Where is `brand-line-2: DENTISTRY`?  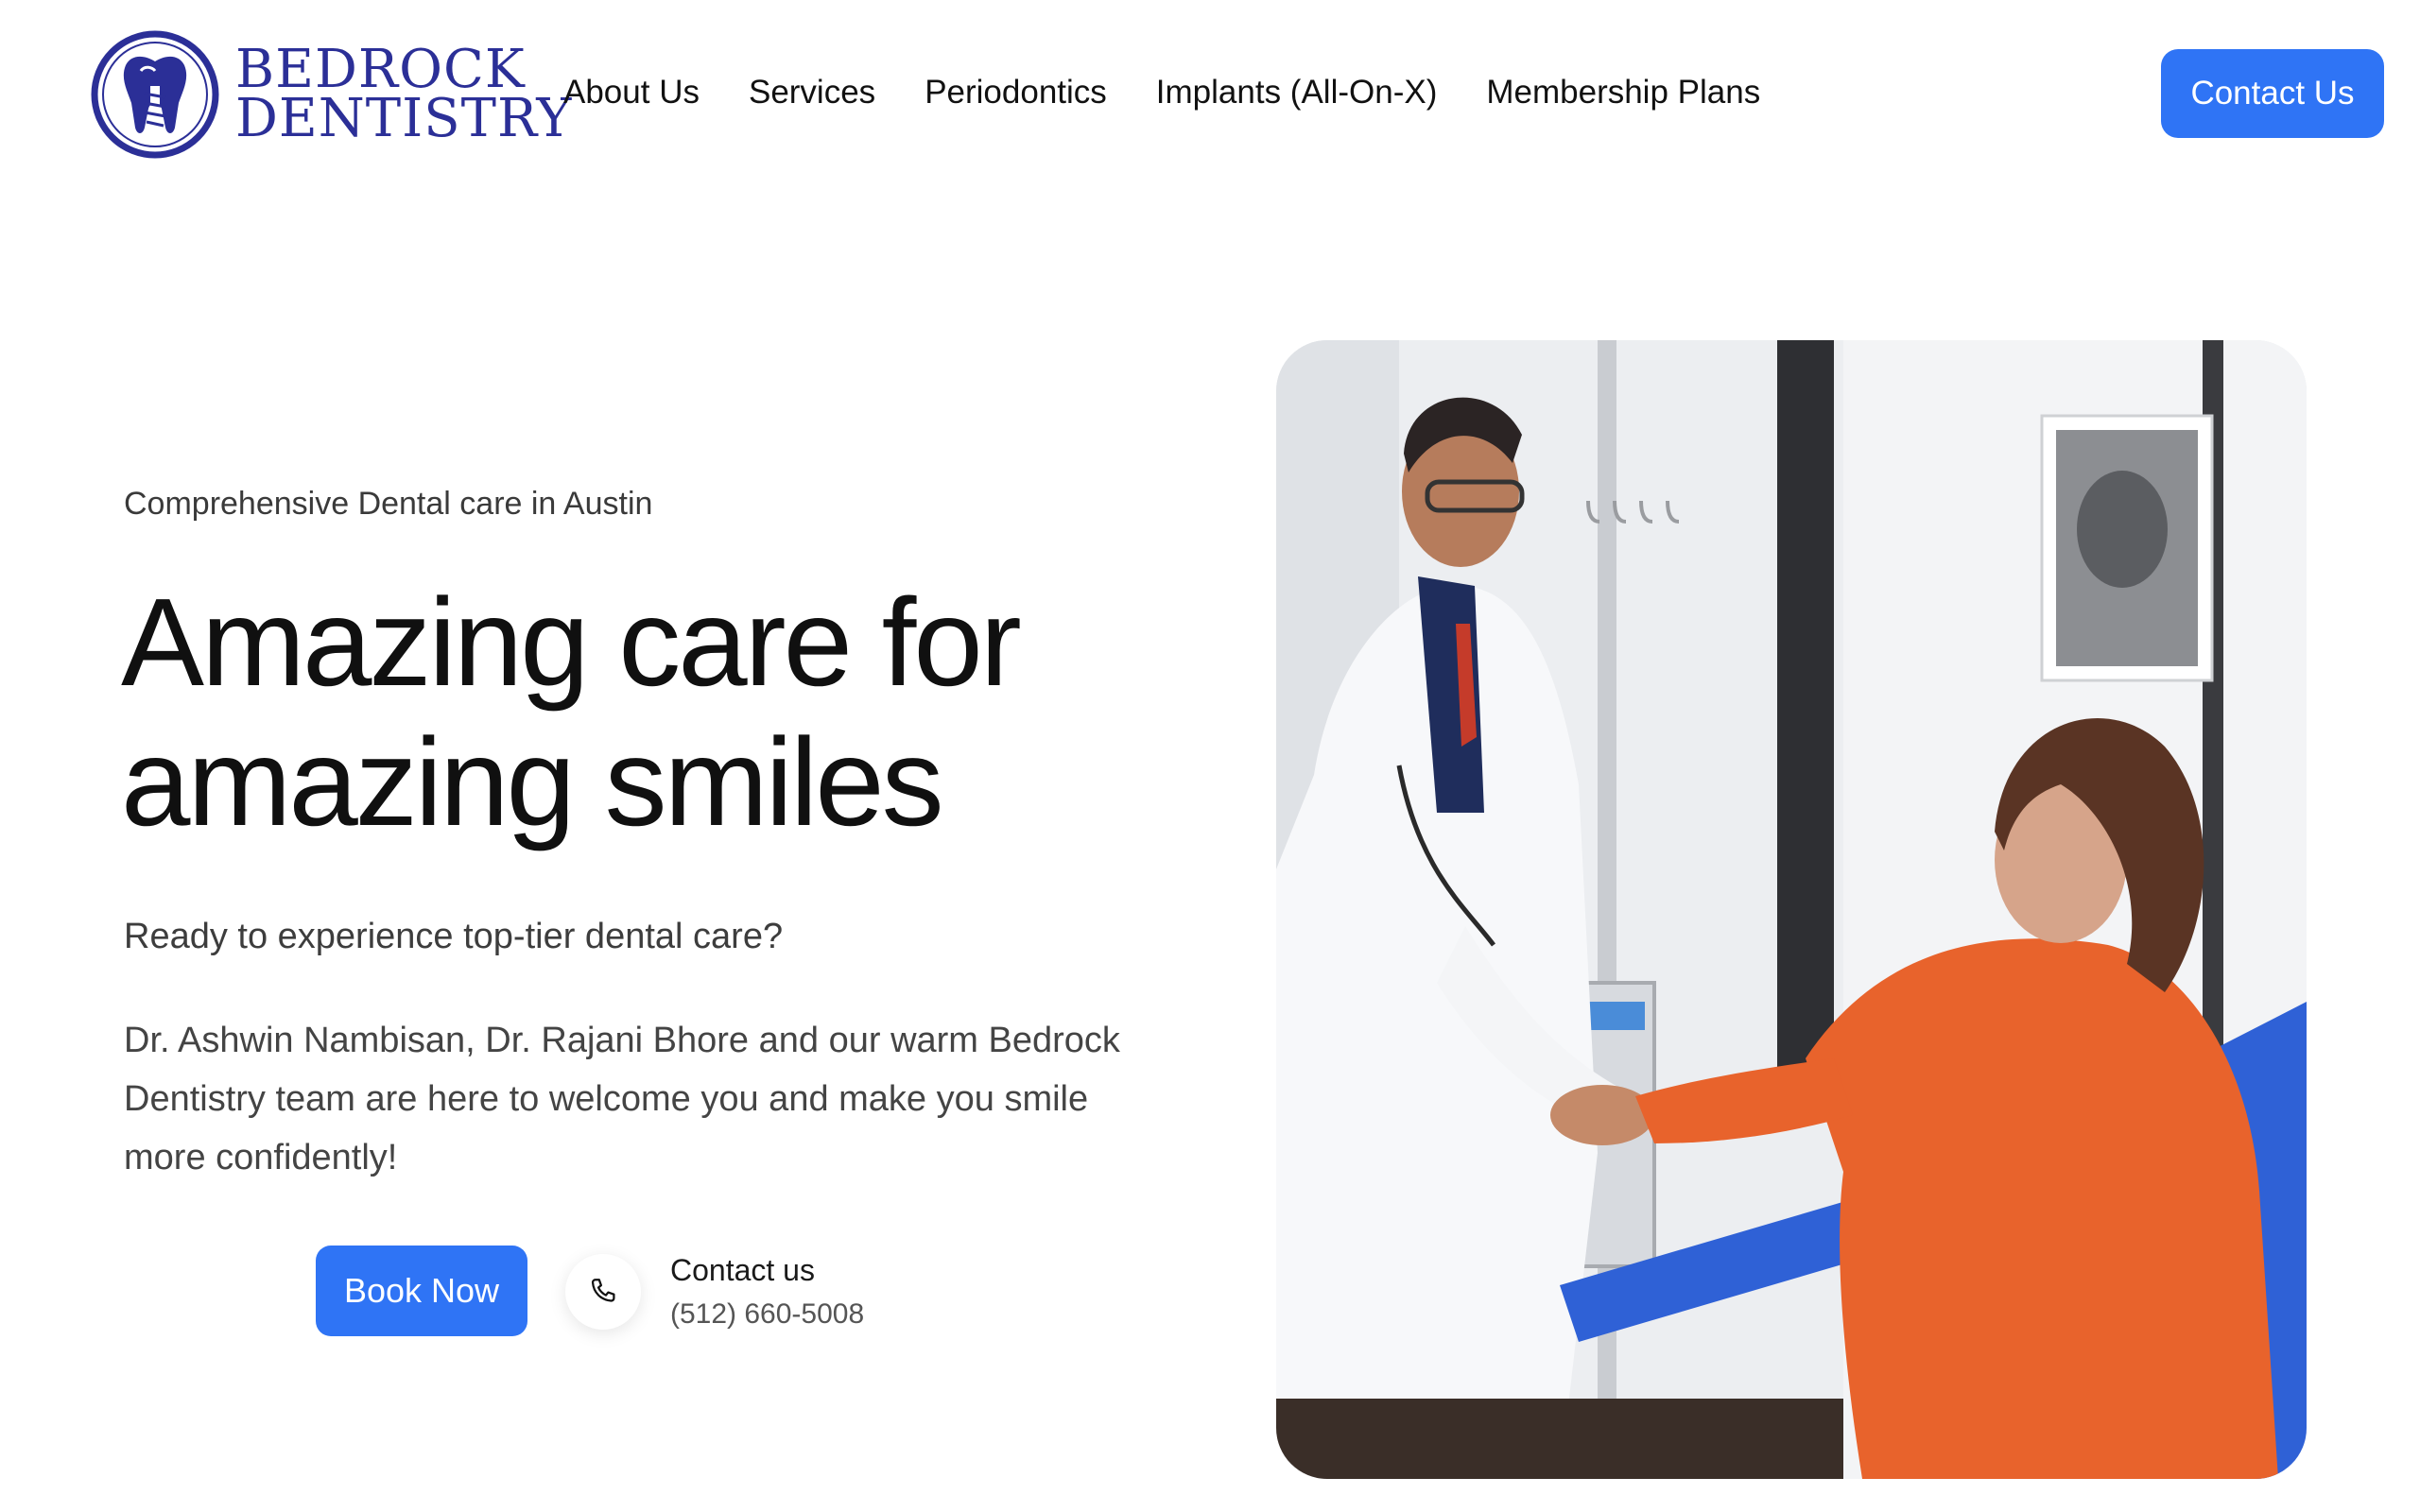 brand-line-2: DENTISTRY is located at coordinates (404, 118).